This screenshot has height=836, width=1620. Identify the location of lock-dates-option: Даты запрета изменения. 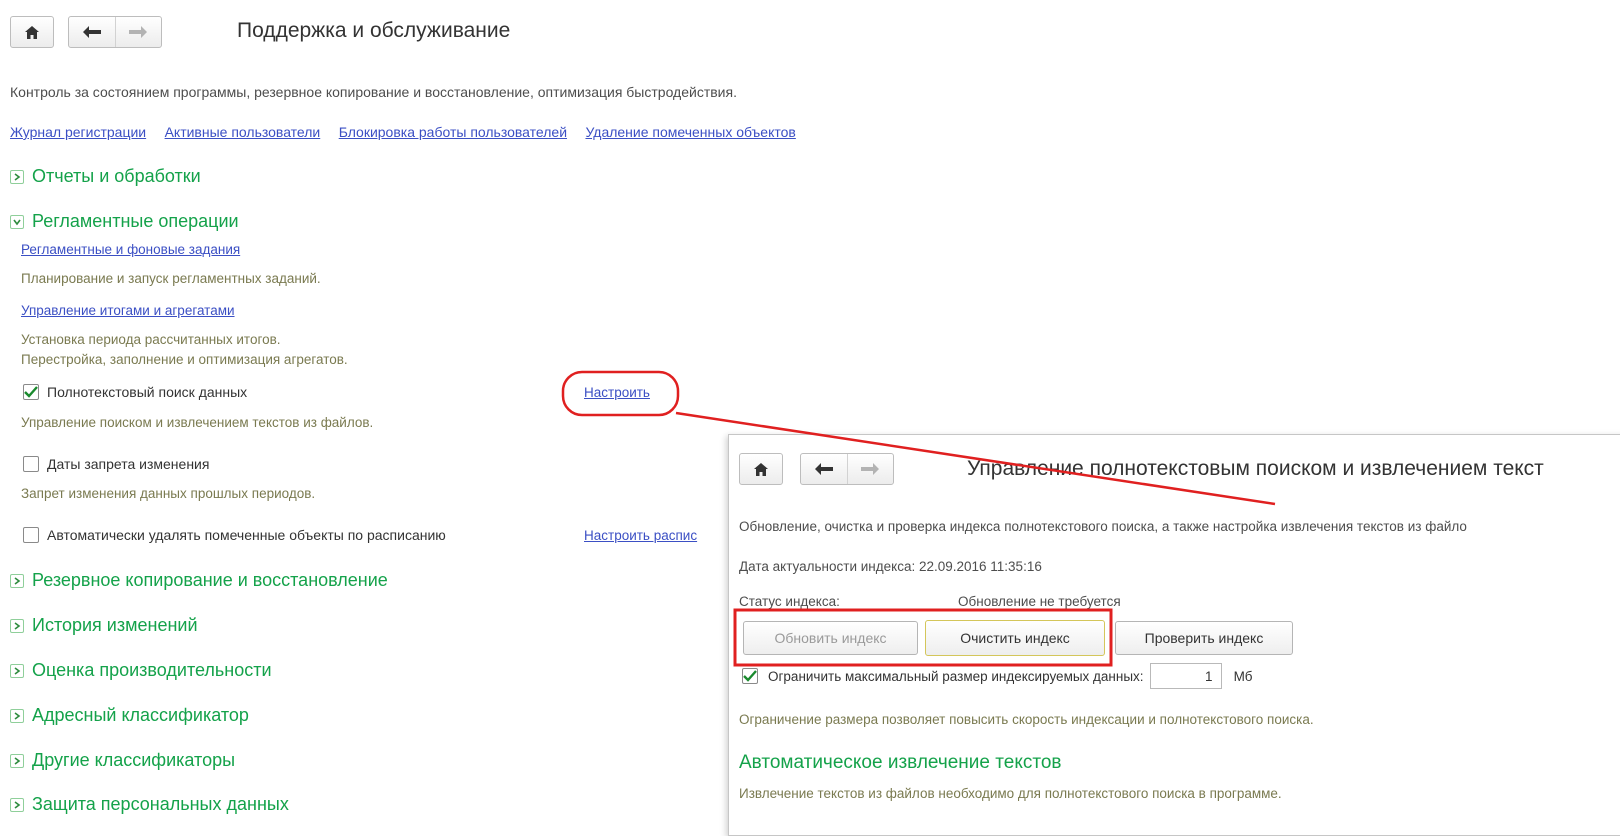
(116, 464).